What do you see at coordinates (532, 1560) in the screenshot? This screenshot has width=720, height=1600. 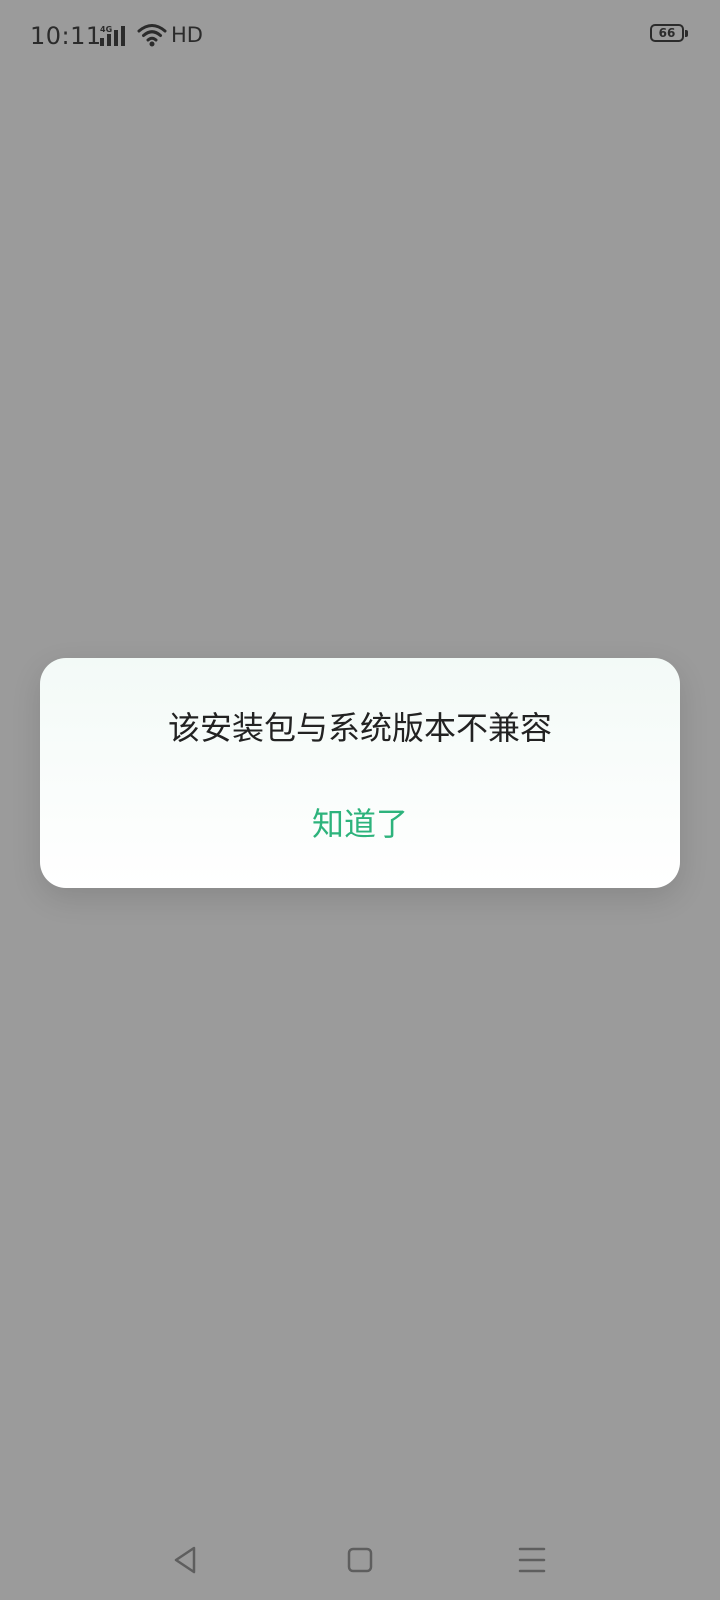 I see `recent-apps-icon` at bounding box center [532, 1560].